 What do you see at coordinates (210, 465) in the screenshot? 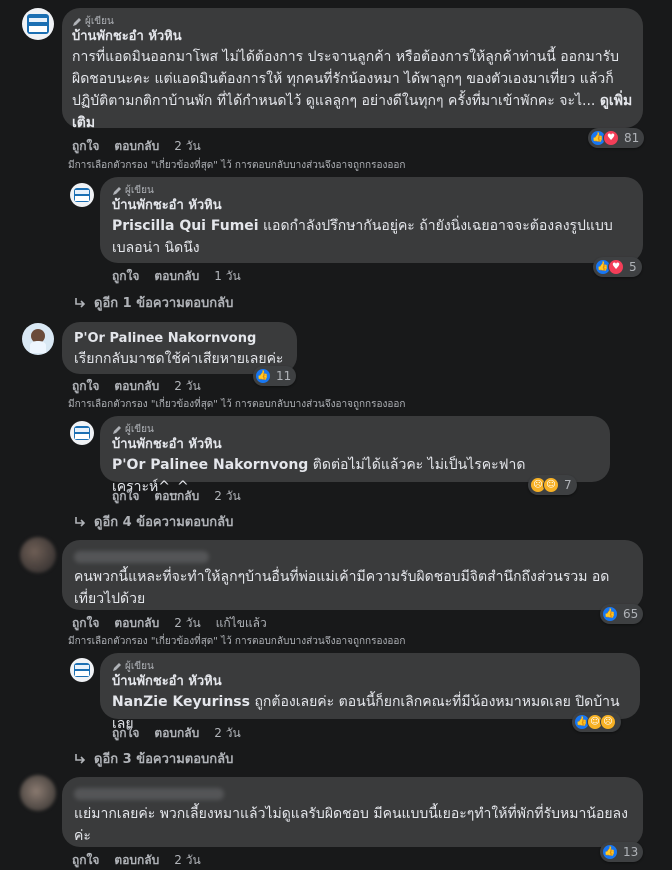
I see `mention-link: P'Or Palinee Nakornvong` at bounding box center [210, 465].